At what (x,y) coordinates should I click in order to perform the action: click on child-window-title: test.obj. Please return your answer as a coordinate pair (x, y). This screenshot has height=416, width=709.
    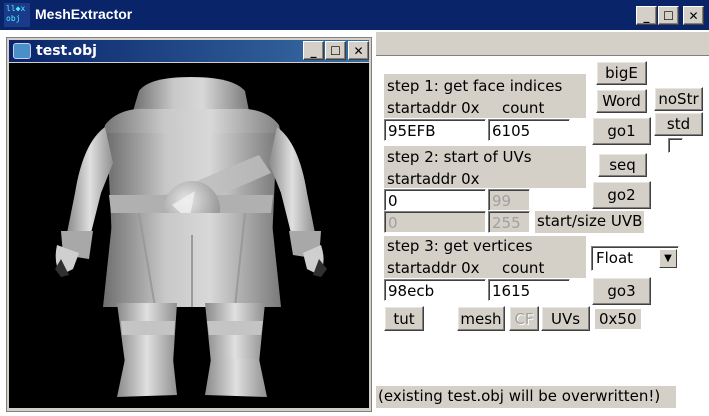
    Looking at the image, I should click on (66, 51).